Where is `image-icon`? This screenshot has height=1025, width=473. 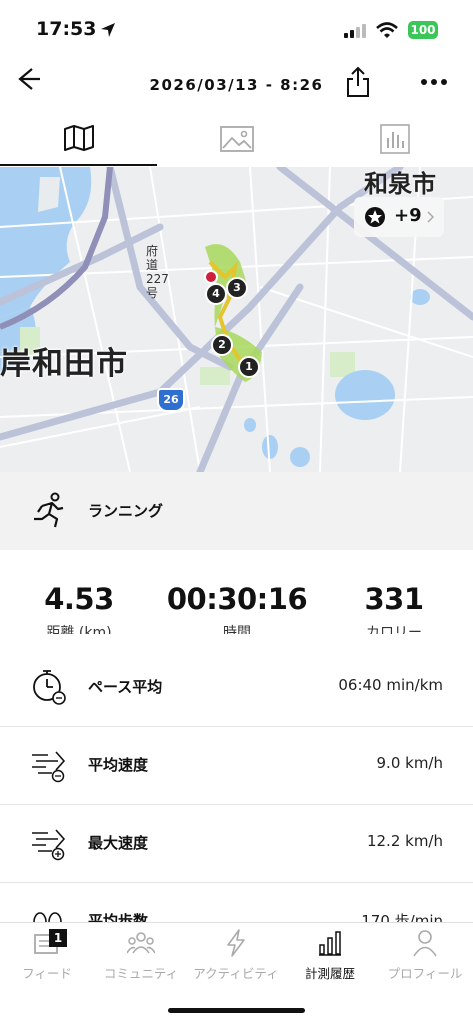 image-icon is located at coordinates (236, 139).